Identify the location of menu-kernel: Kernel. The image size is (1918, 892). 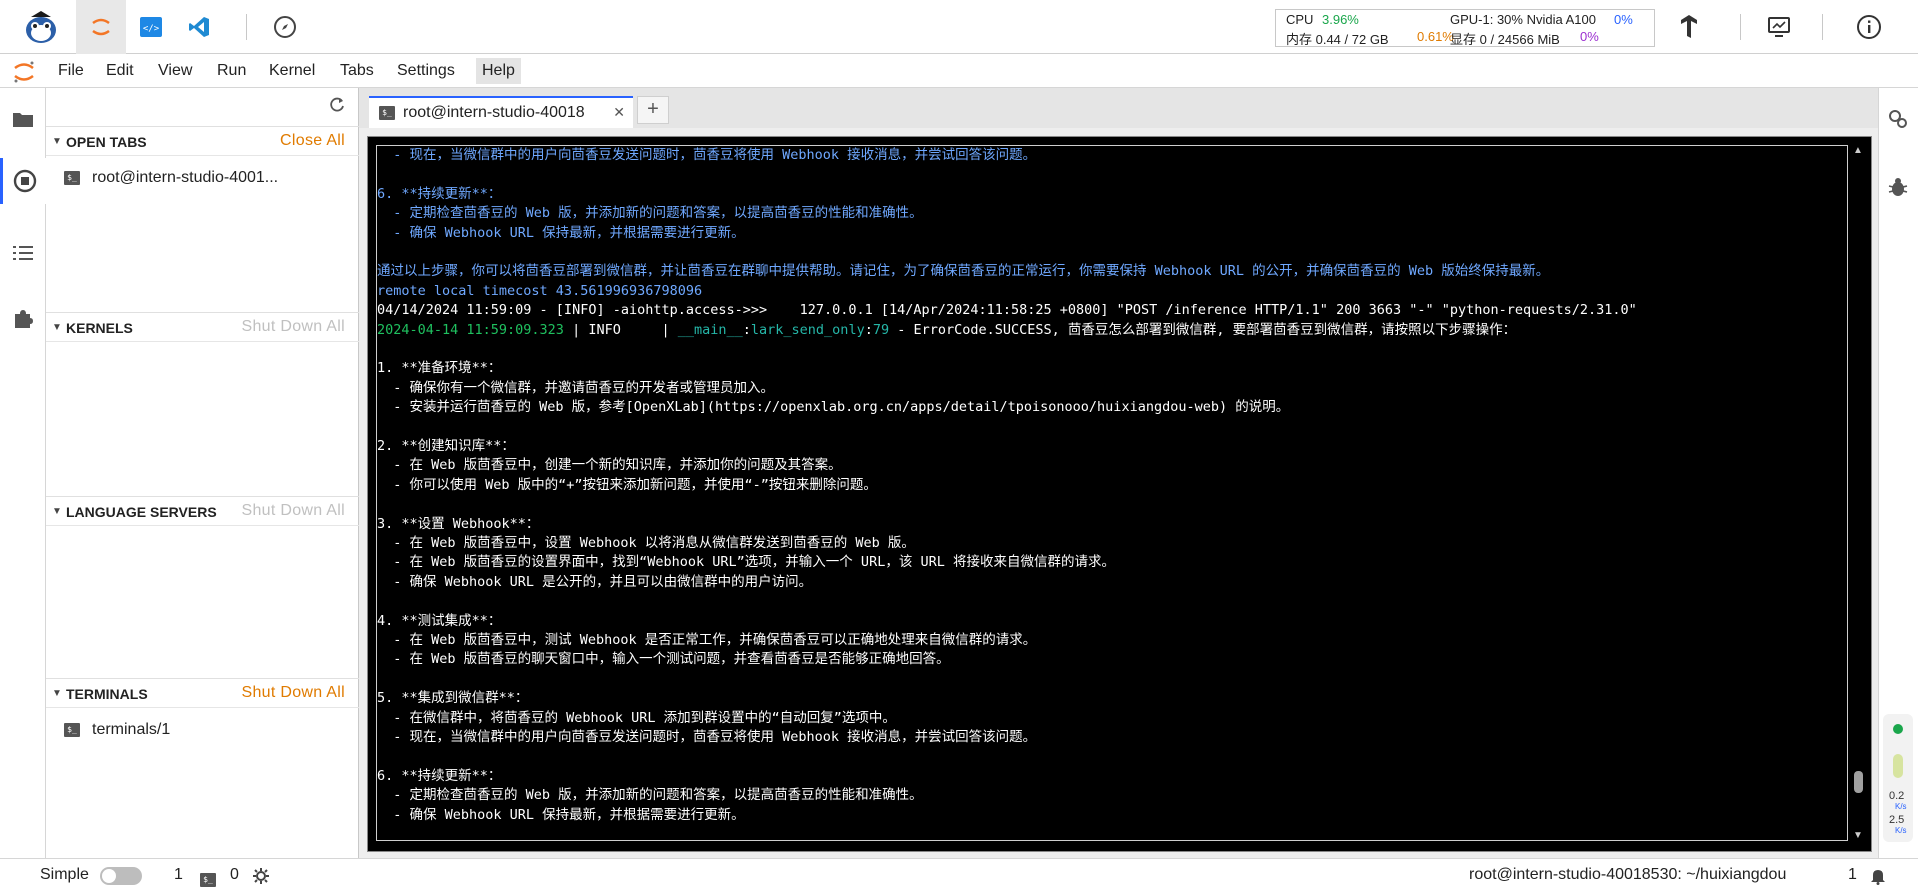
(292, 71).